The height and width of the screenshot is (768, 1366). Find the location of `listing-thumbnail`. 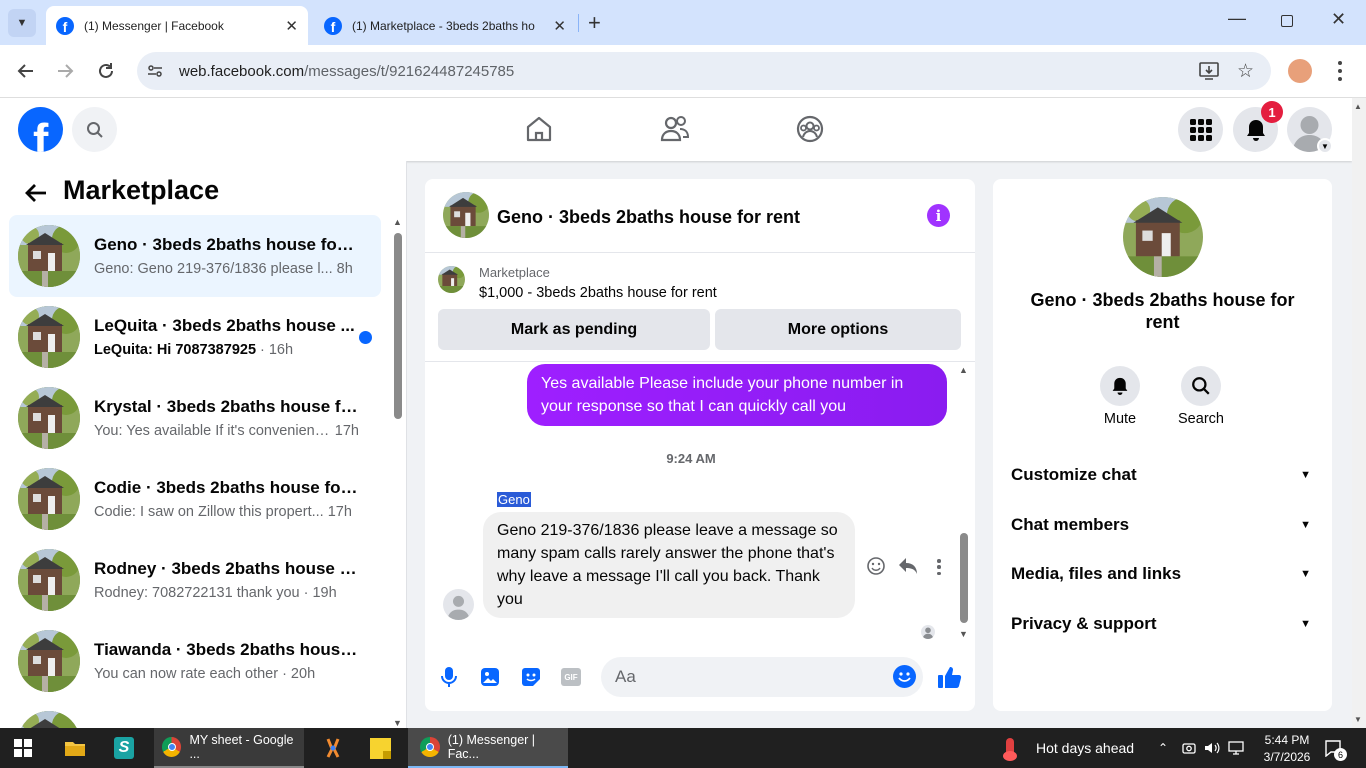

listing-thumbnail is located at coordinates (451, 279).